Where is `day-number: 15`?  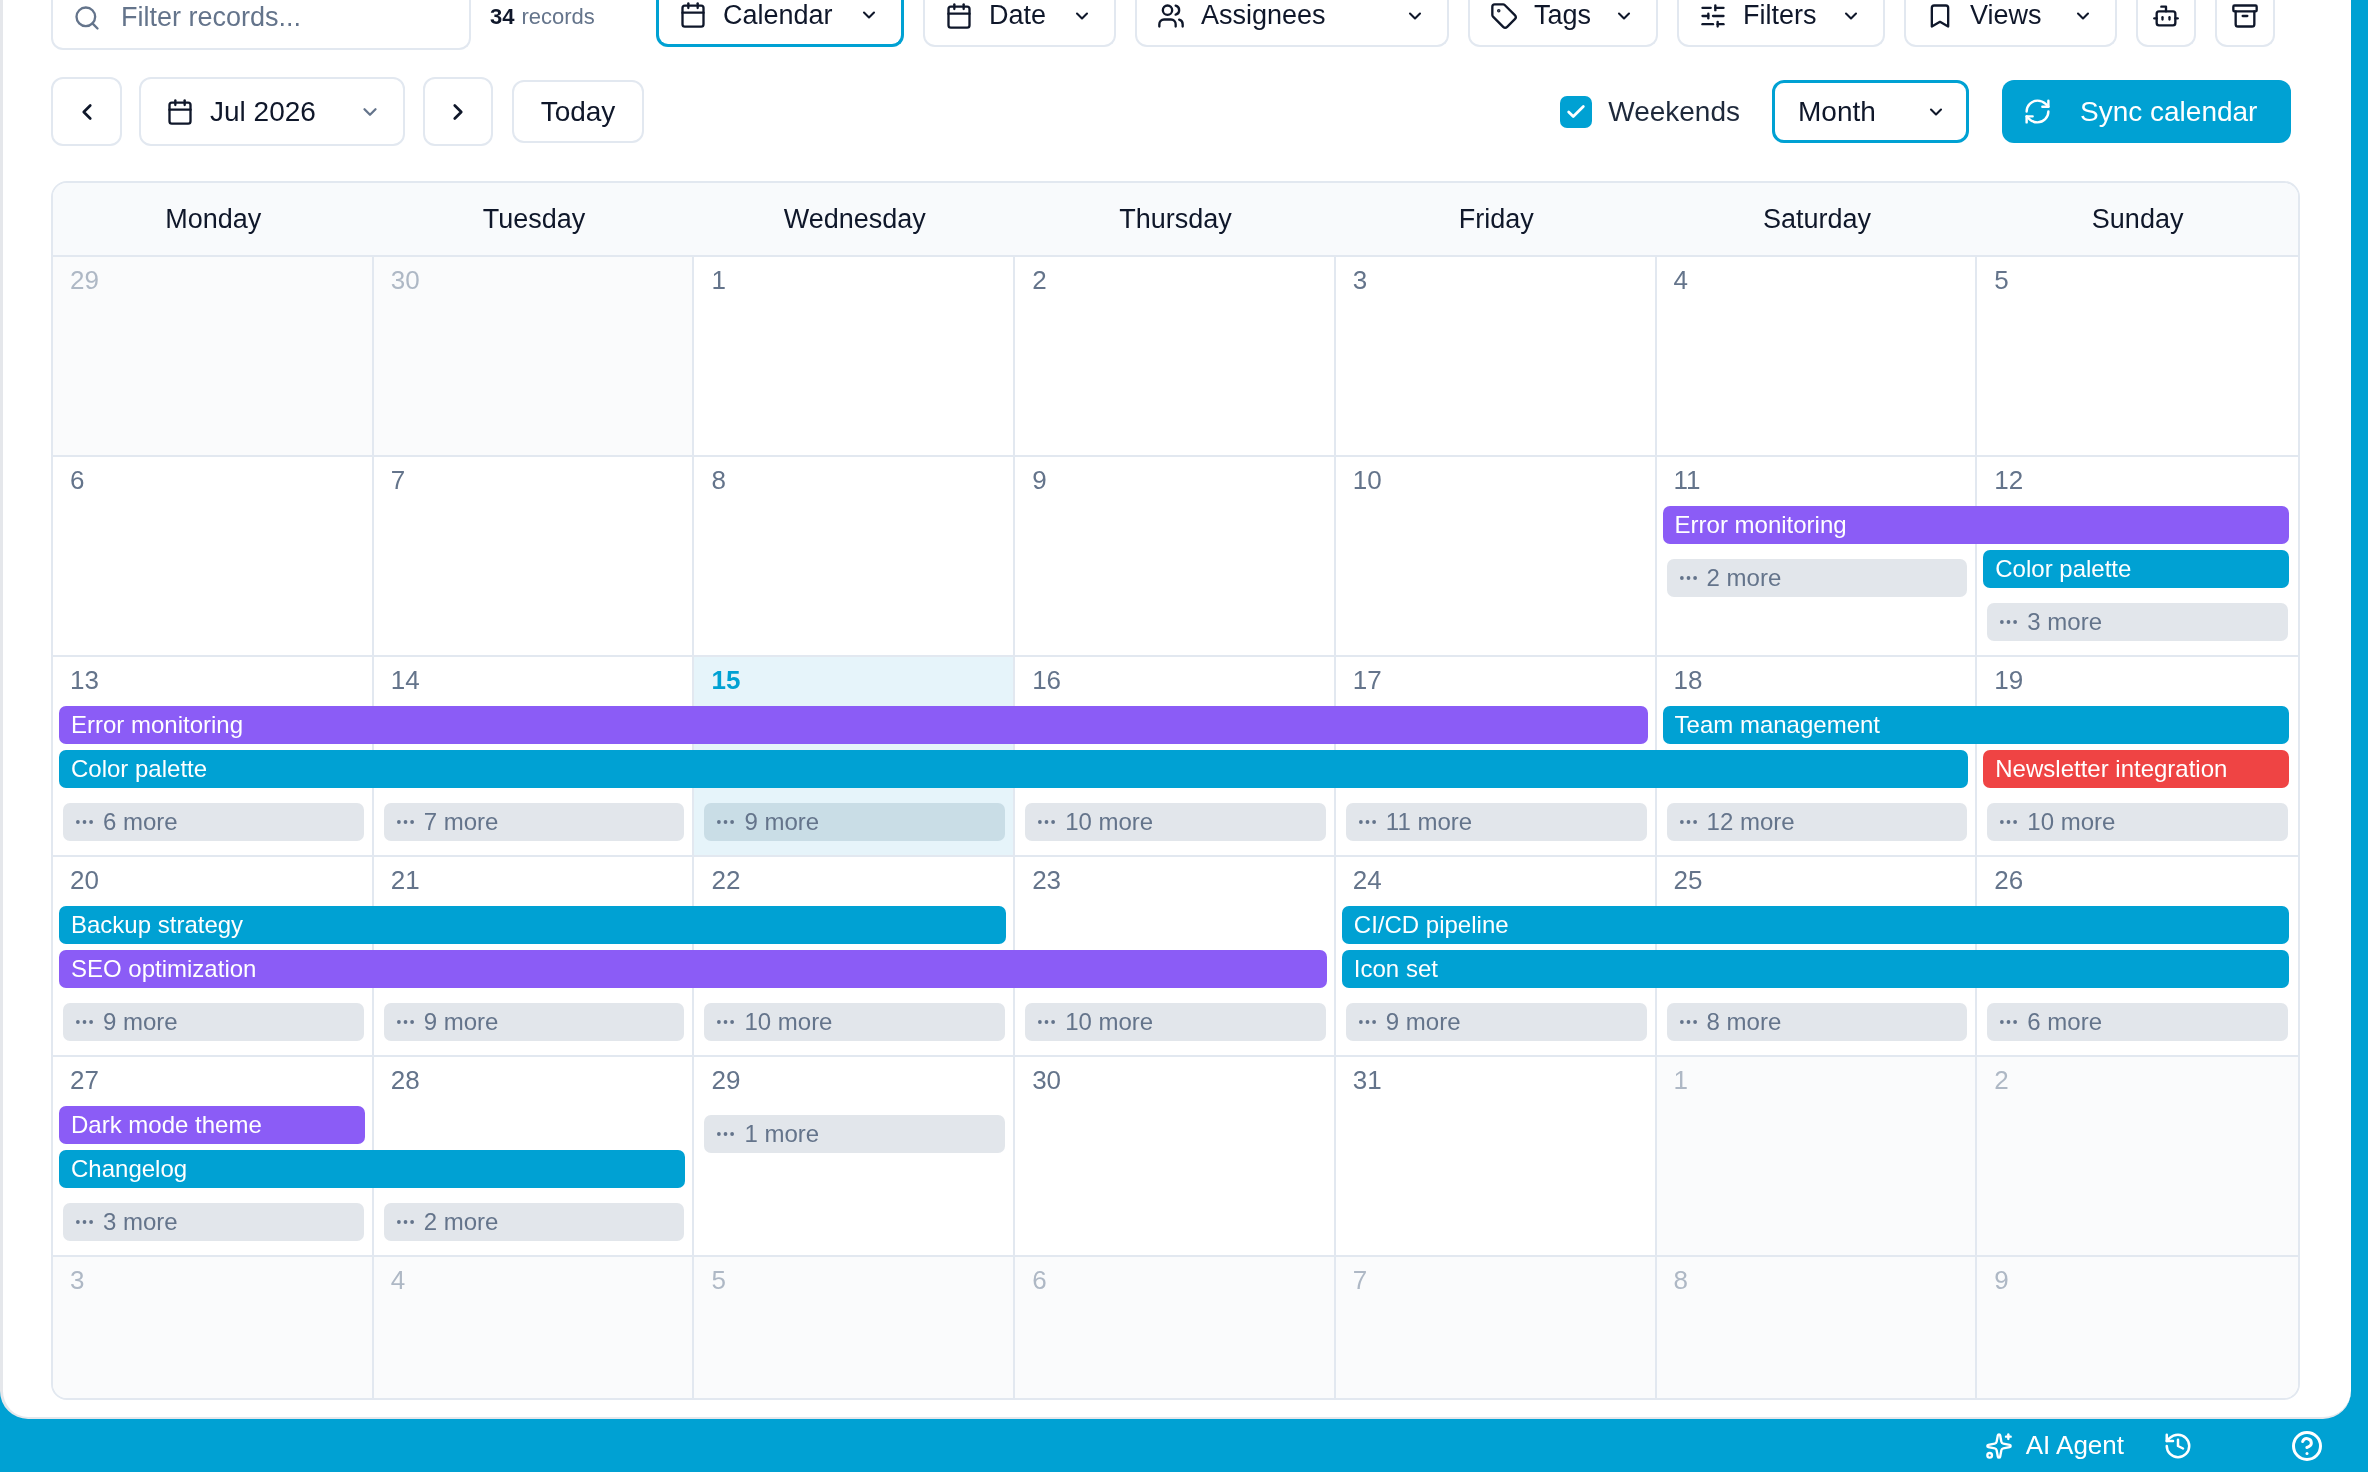 day-number: 15 is located at coordinates (726, 680).